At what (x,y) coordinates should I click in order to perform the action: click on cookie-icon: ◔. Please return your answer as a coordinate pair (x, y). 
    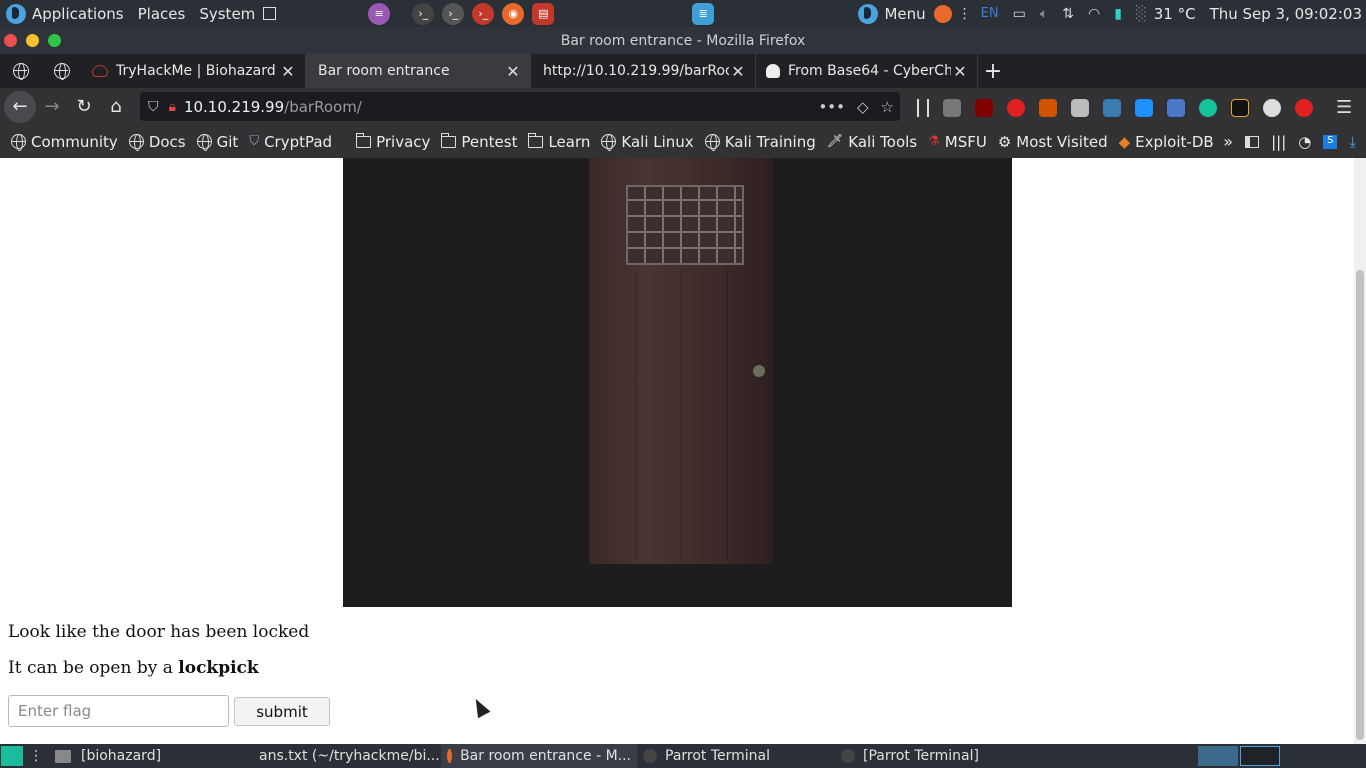
    Looking at the image, I should click on (1304, 142).